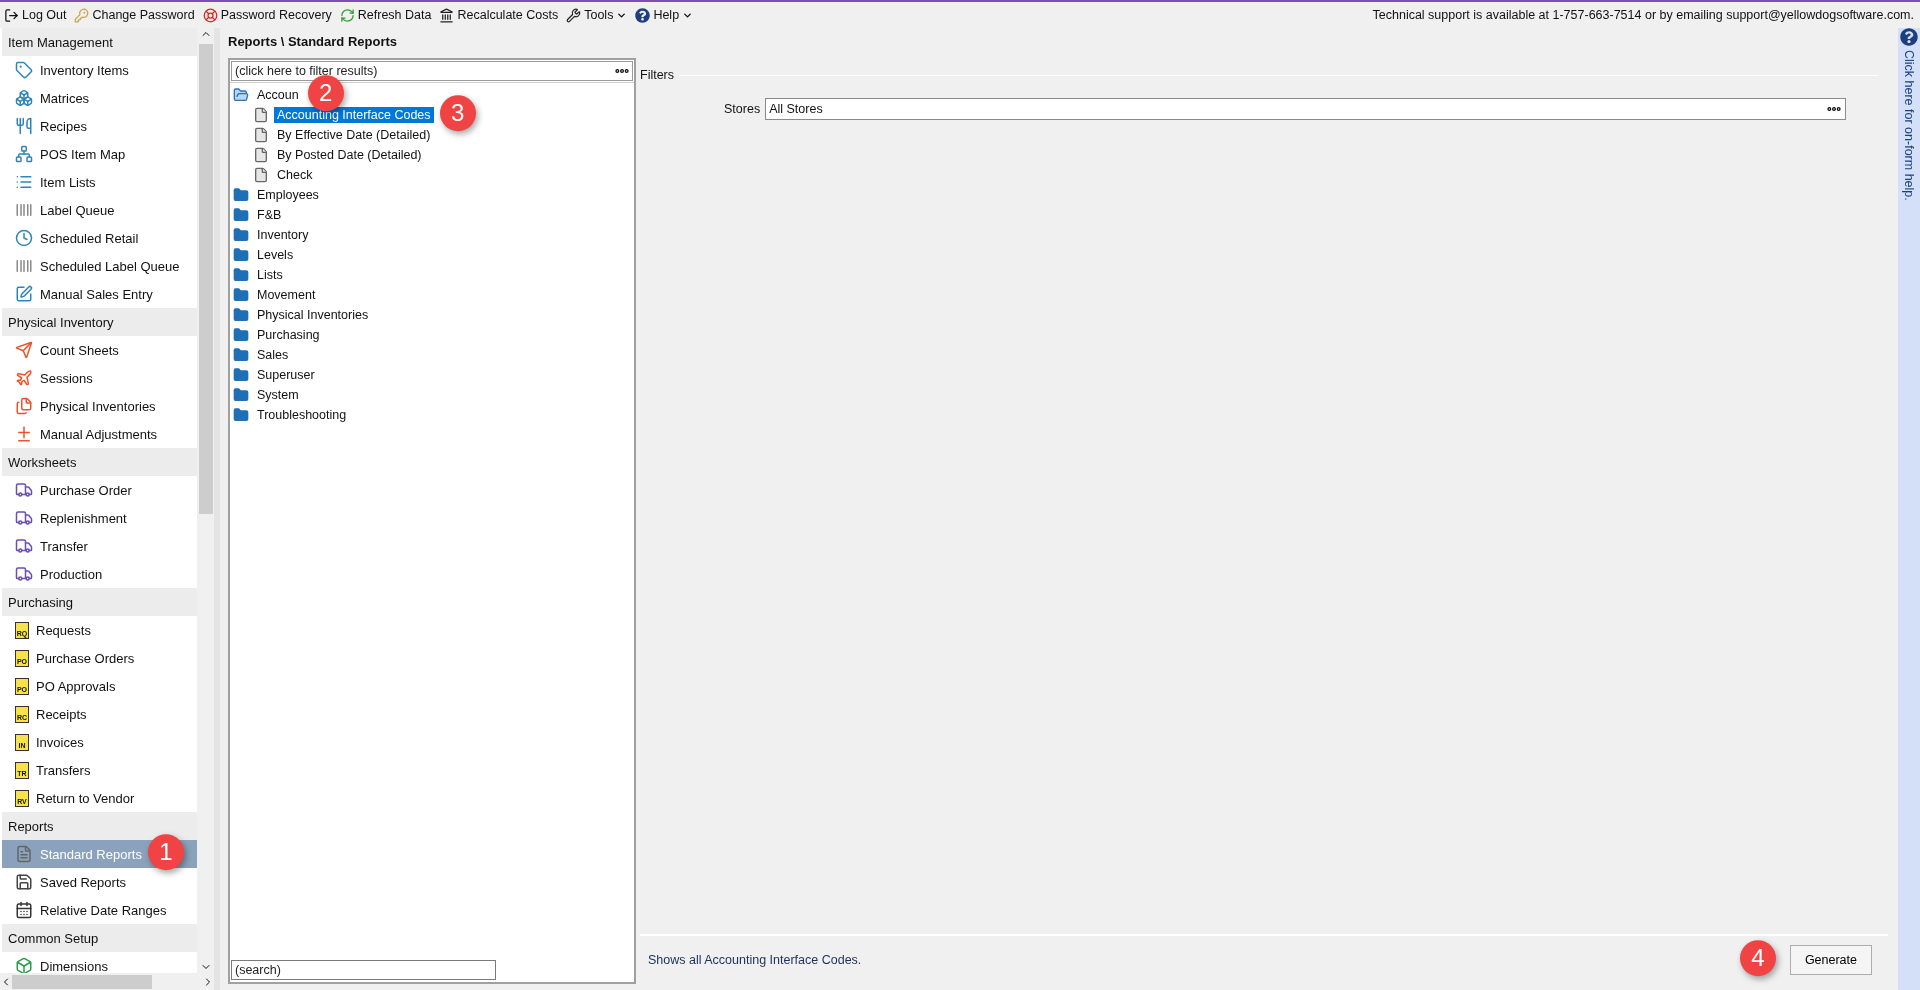 This screenshot has width=1920, height=990. I want to click on sidebar-item-label: Inventory Items, so click(84, 70).